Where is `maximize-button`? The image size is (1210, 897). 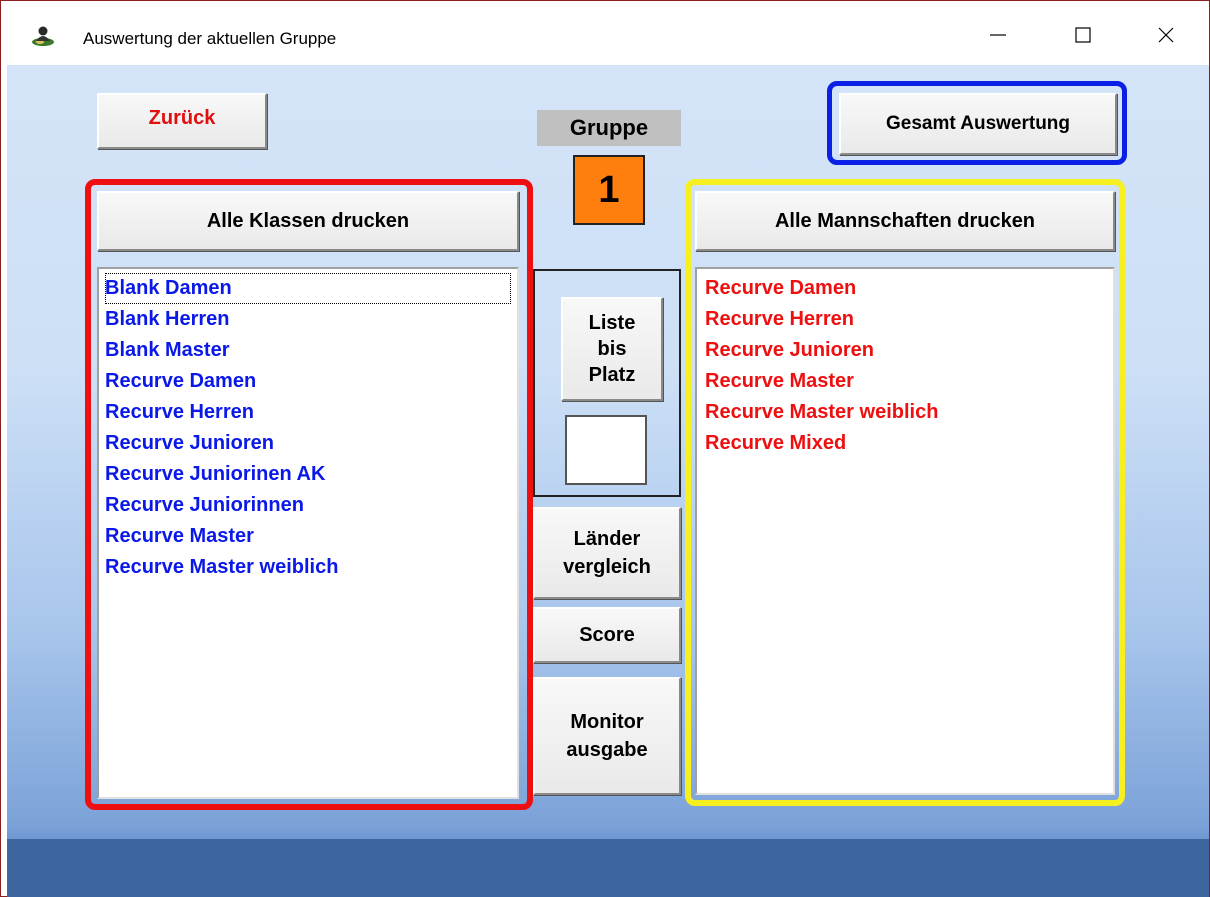 maximize-button is located at coordinates (1083, 37).